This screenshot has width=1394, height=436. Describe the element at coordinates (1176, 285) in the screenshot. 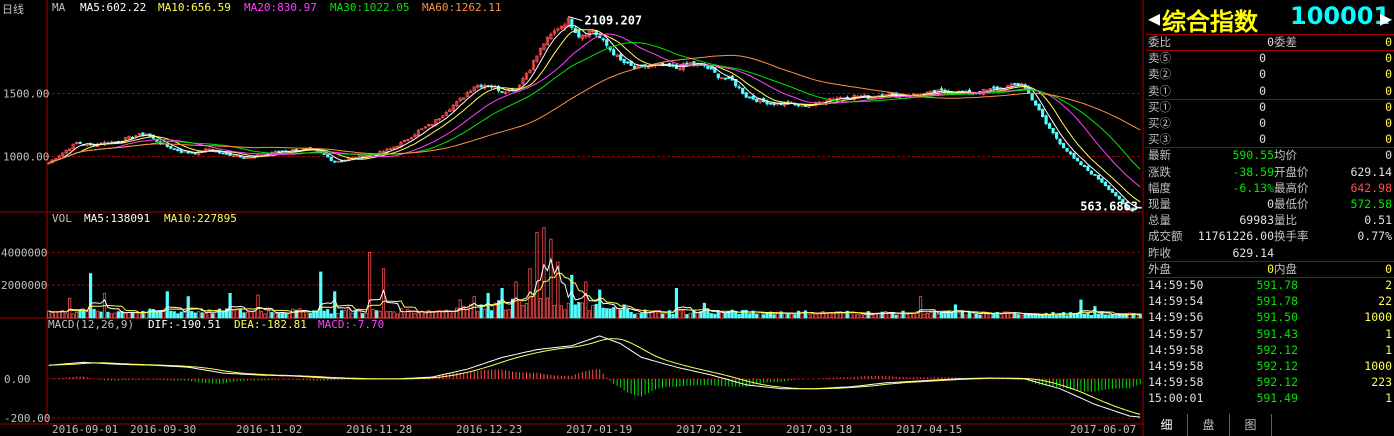

I see `tick-time: 14:59:50` at that location.